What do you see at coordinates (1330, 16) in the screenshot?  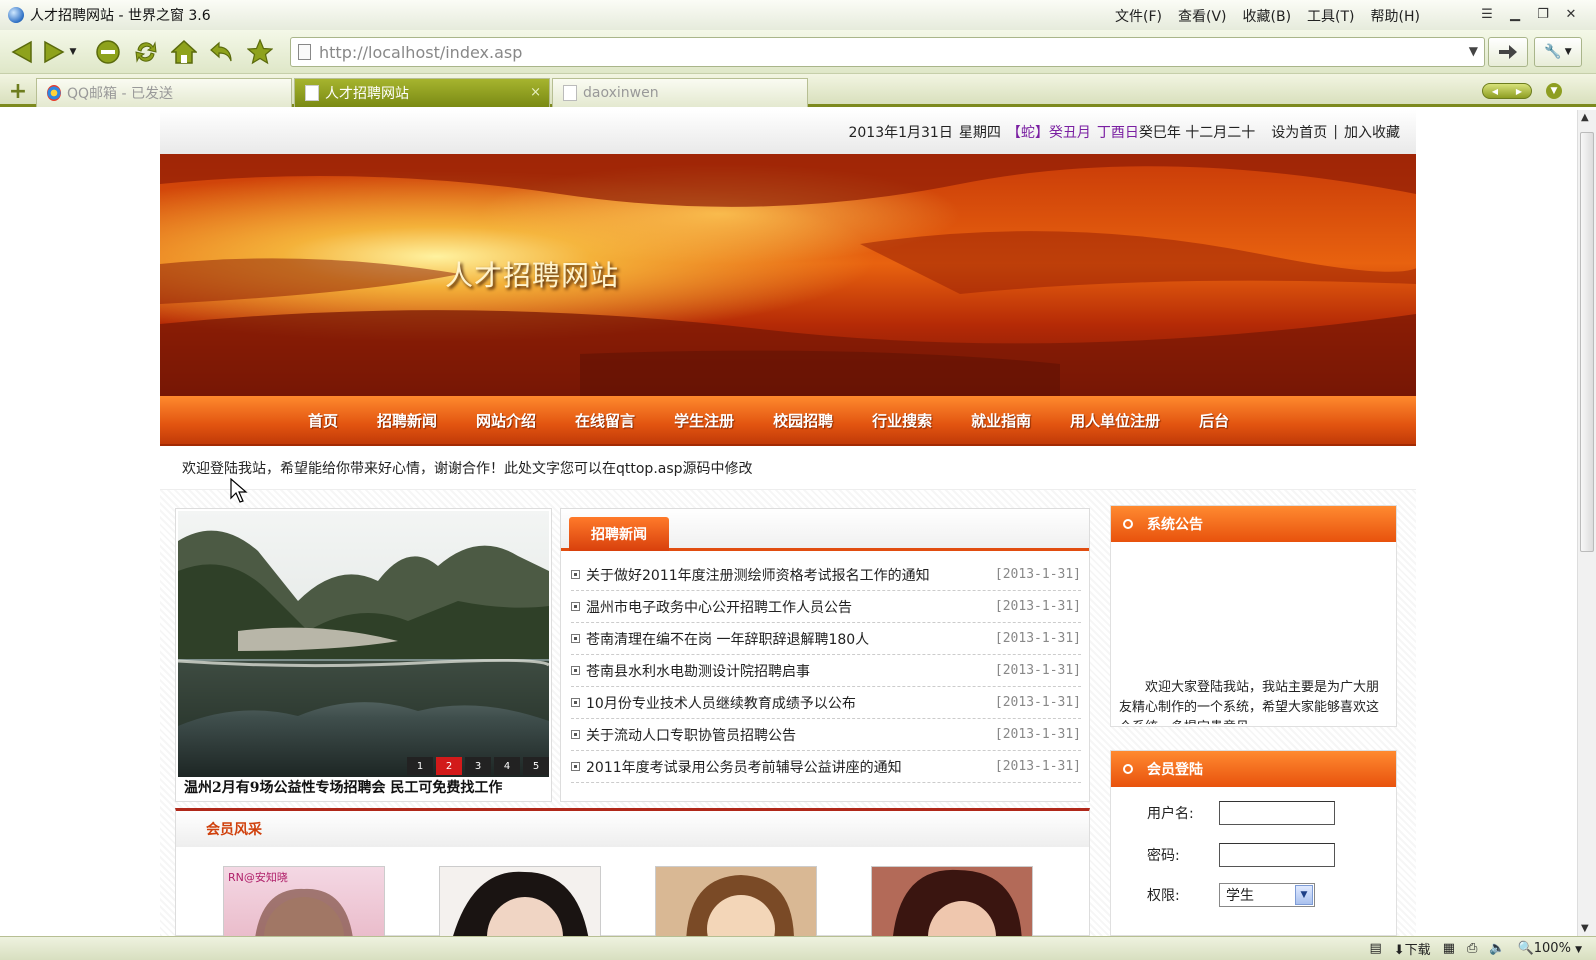 I see `menu-tools: 工具(T)` at bounding box center [1330, 16].